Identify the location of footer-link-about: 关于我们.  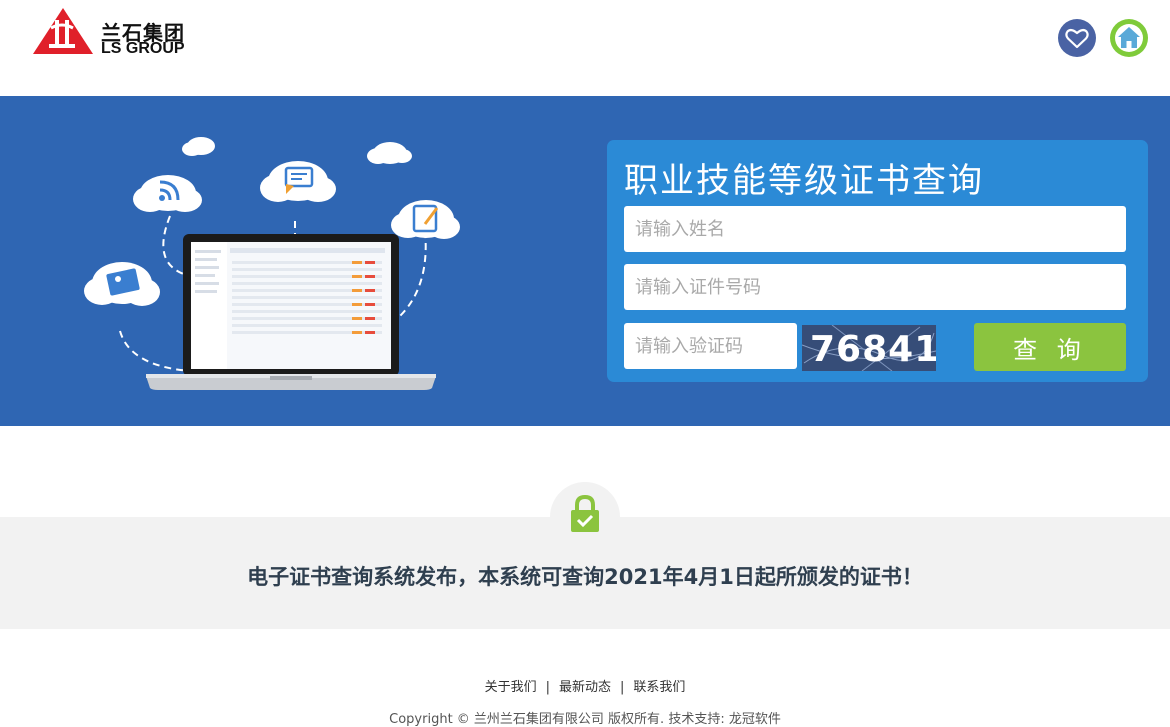
(511, 687).